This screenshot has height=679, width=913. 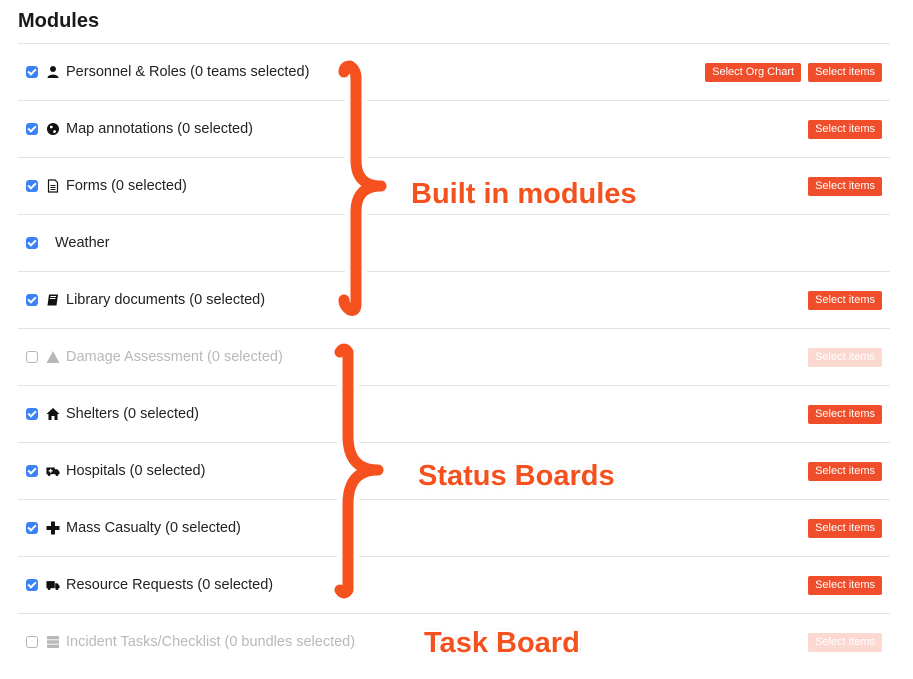 What do you see at coordinates (524, 194) in the screenshot?
I see `annotation-built-in-modules: Built in modules` at bounding box center [524, 194].